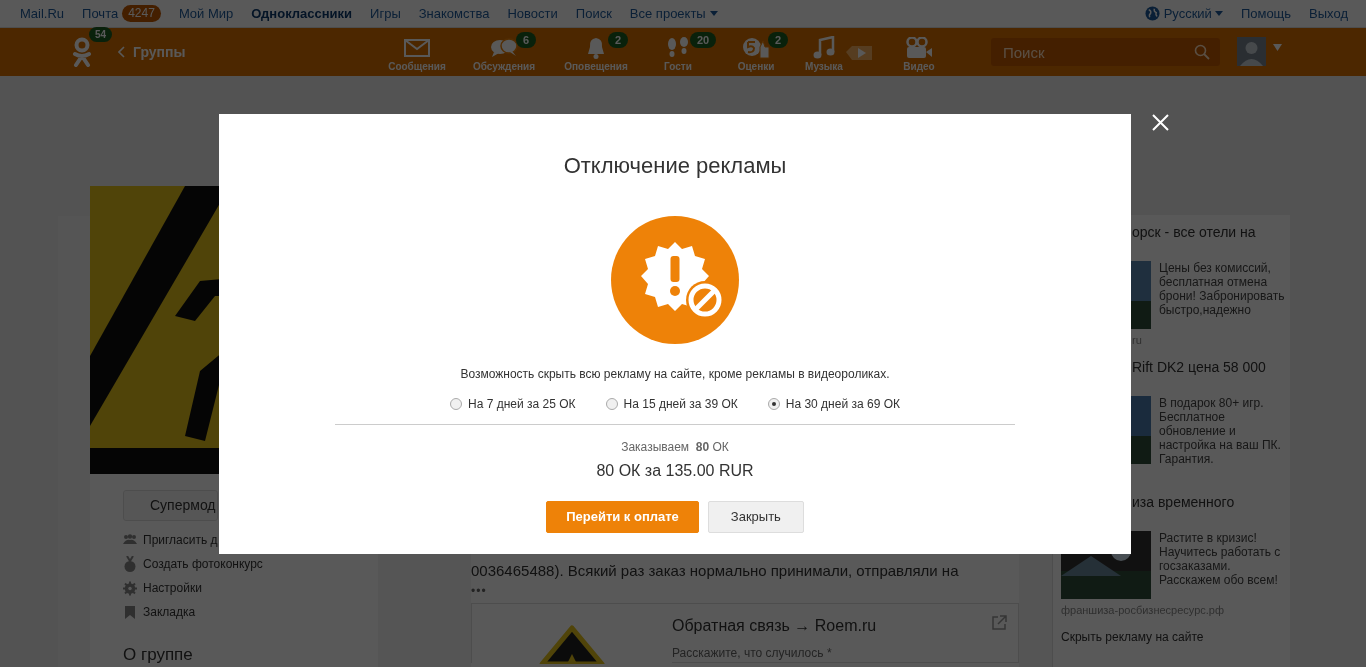 This screenshot has width=1366, height=667. What do you see at coordinates (756, 67) in the screenshot?
I see `nav-item: Оценки` at bounding box center [756, 67].